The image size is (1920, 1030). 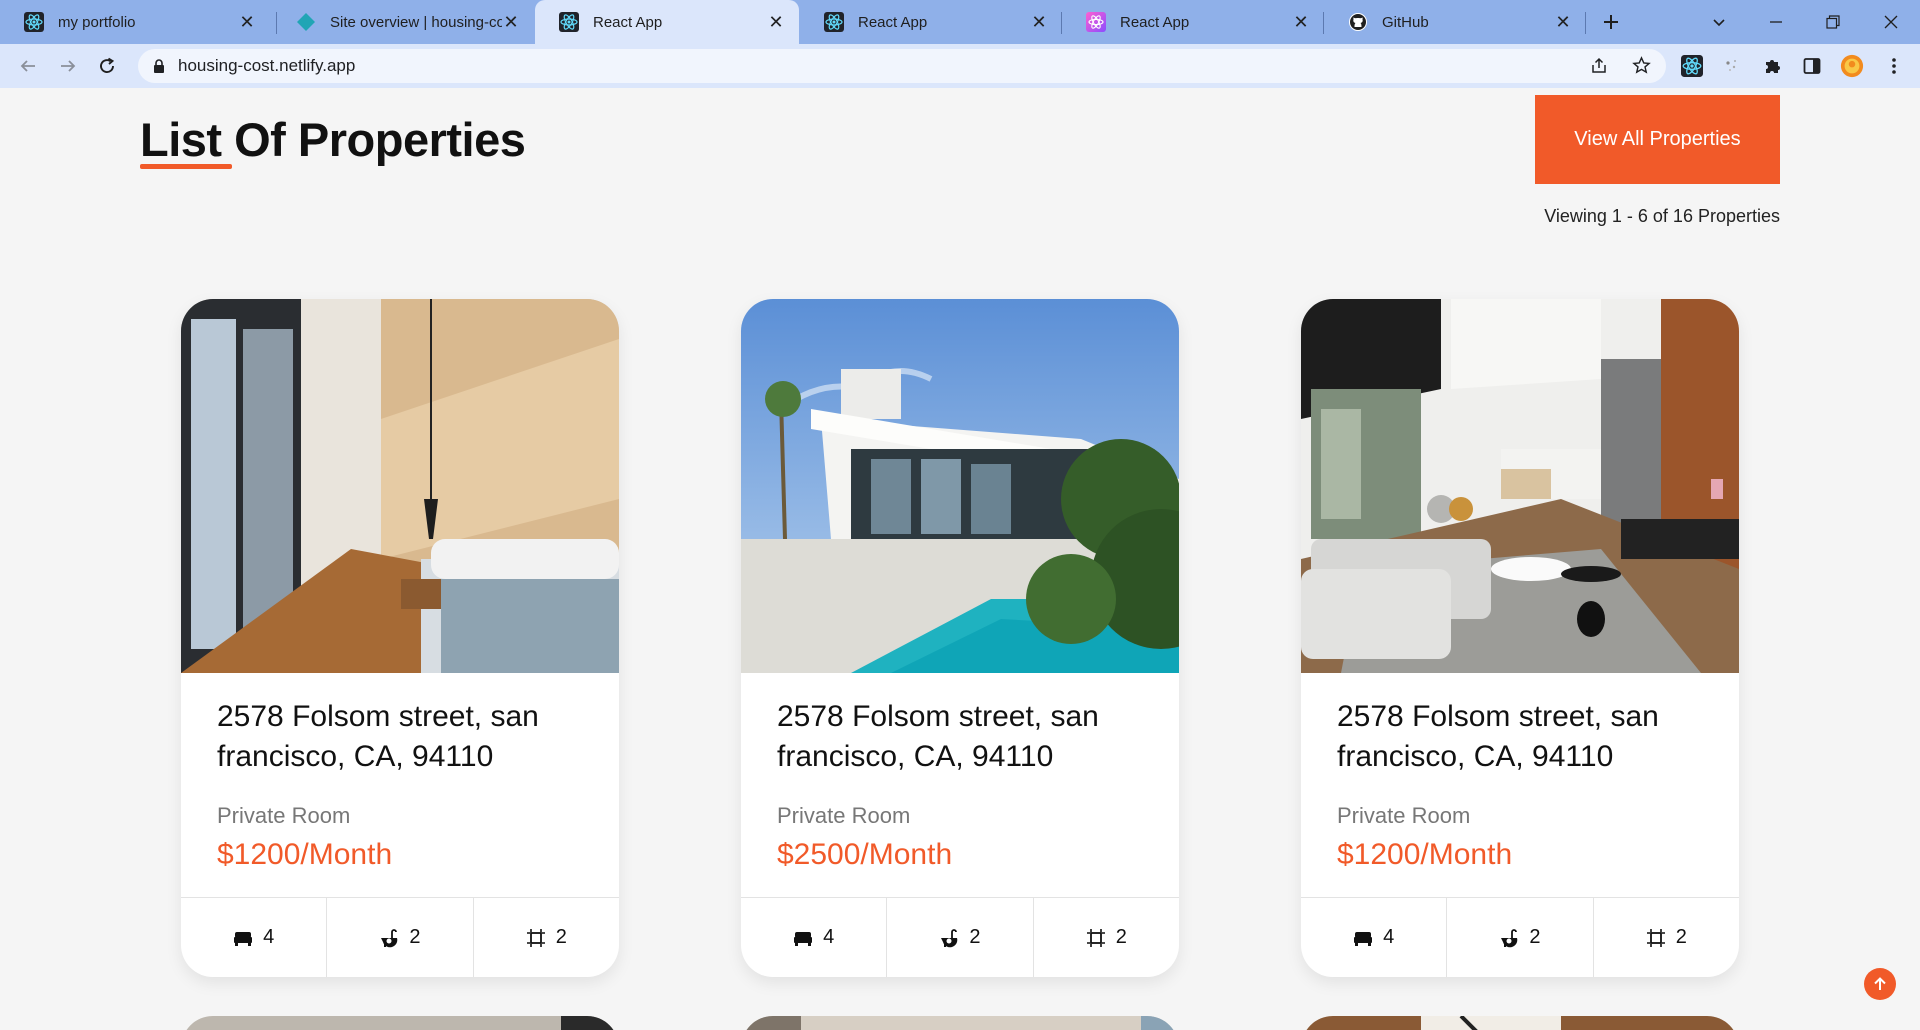 What do you see at coordinates (1852, 66) in the screenshot?
I see `profile-button` at bounding box center [1852, 66].